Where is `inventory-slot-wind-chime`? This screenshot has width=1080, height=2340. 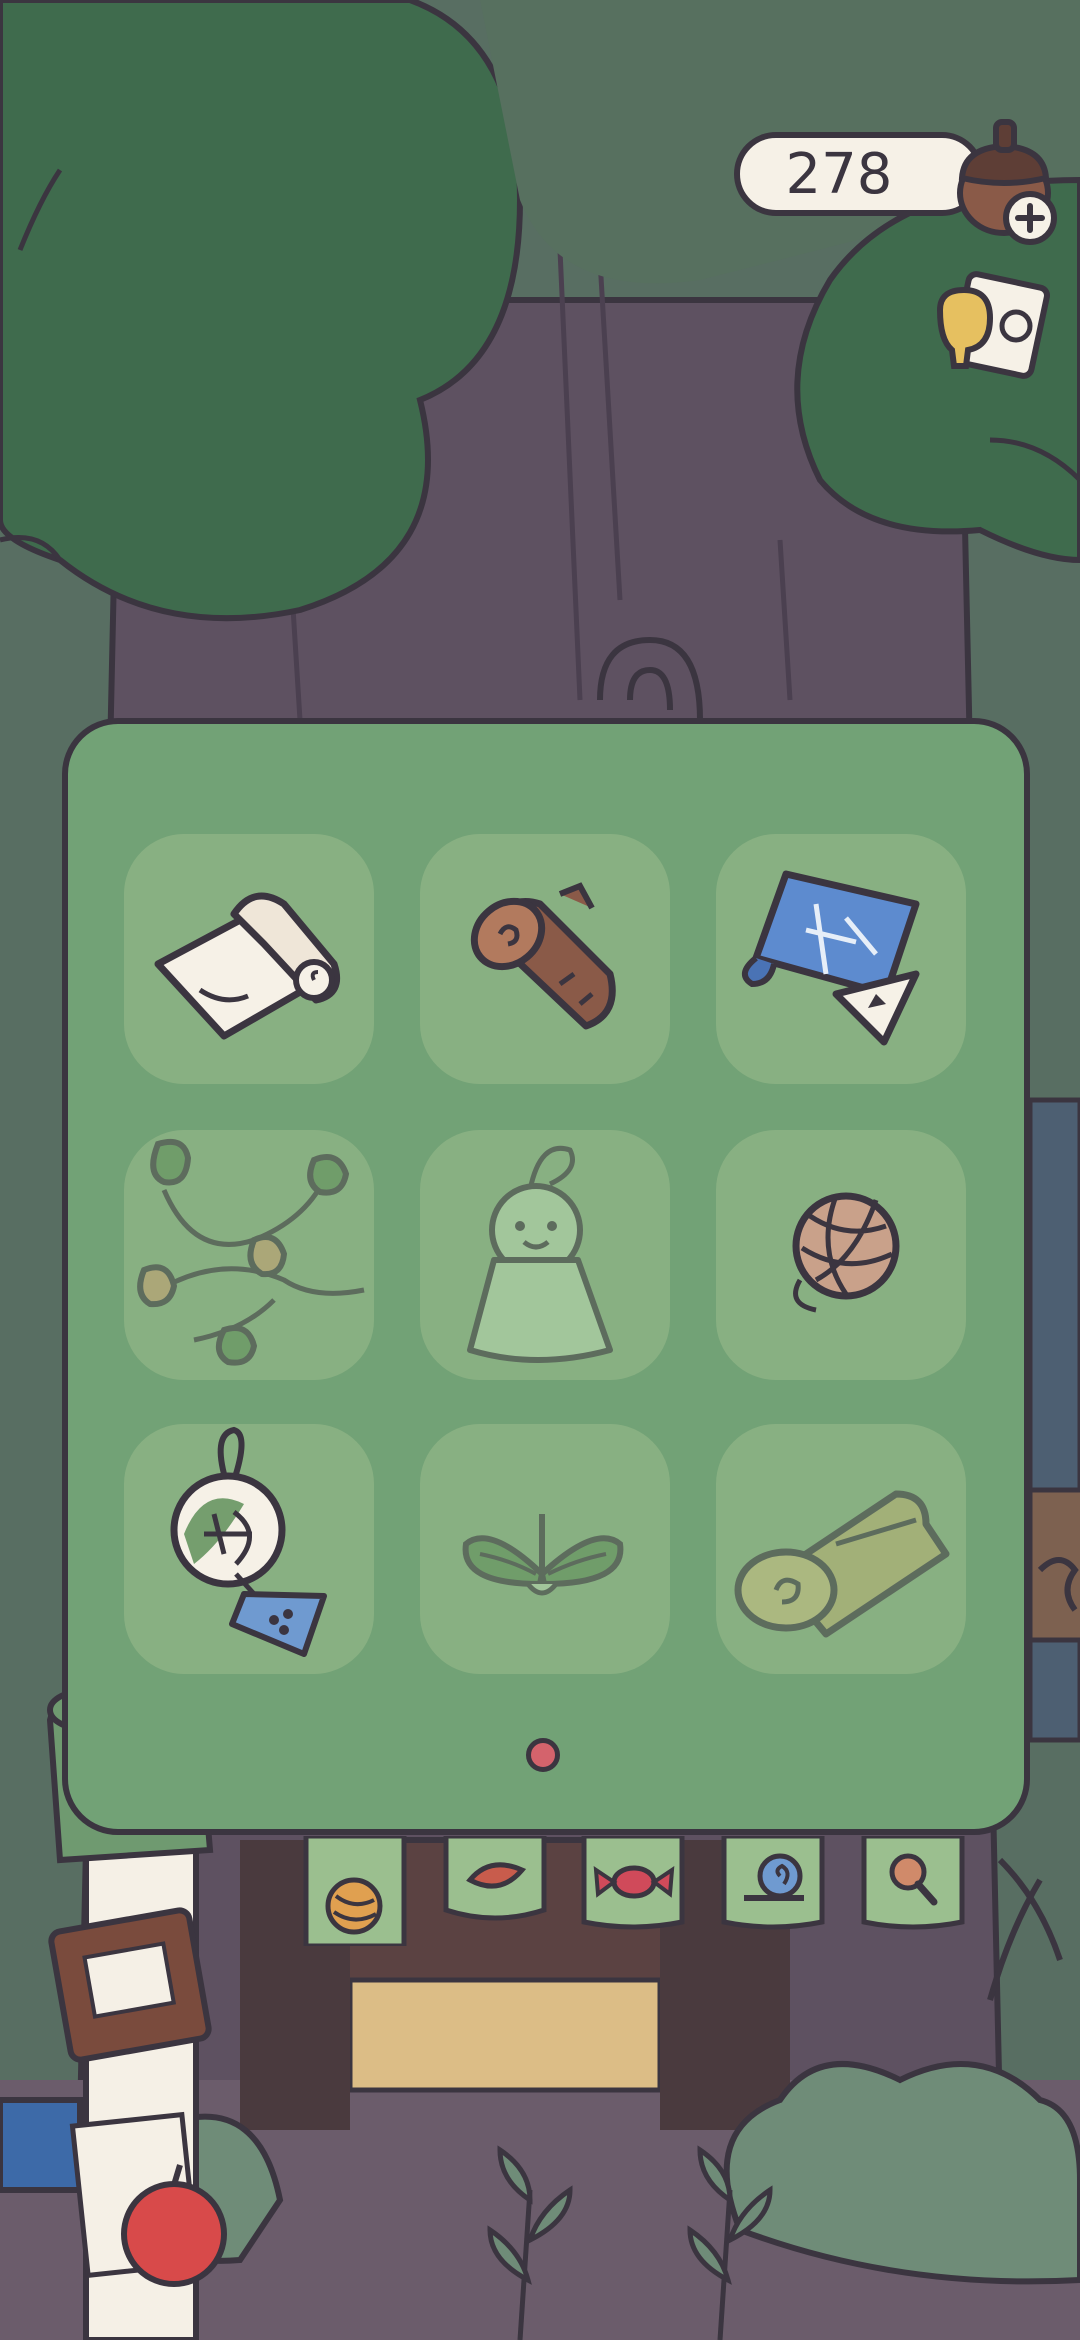 inventory-slot-wind-chime is located at coordinates (249, 1549).